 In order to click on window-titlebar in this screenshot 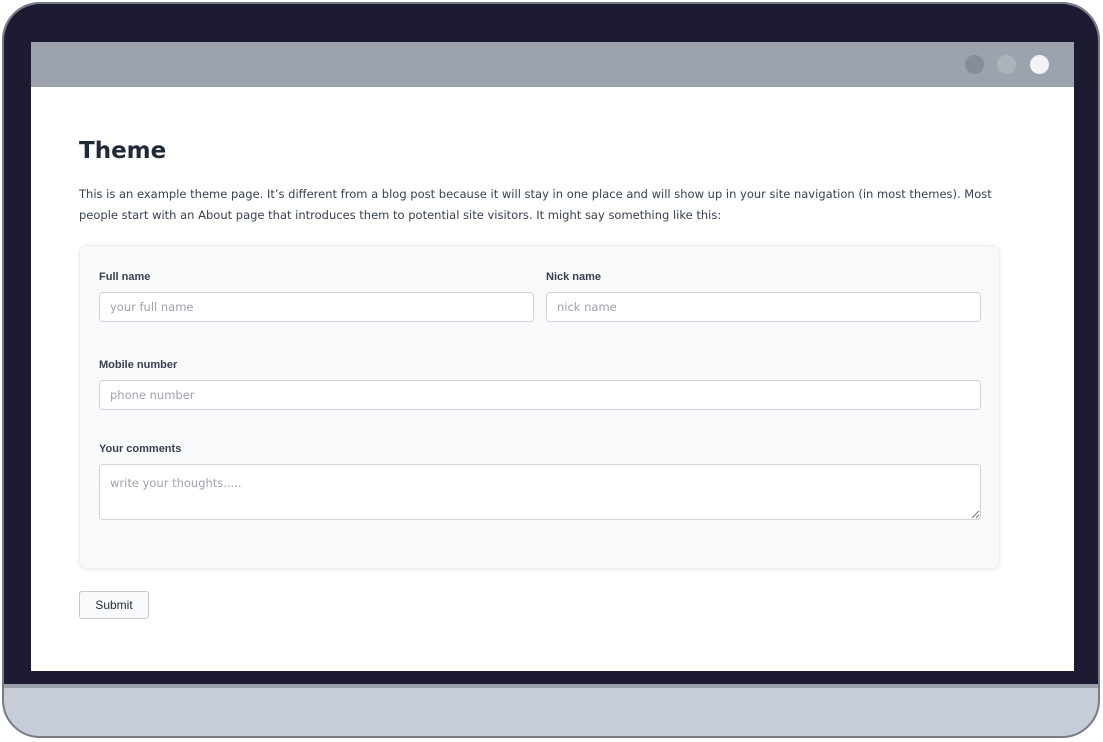, I will do `click(552, 64)`.